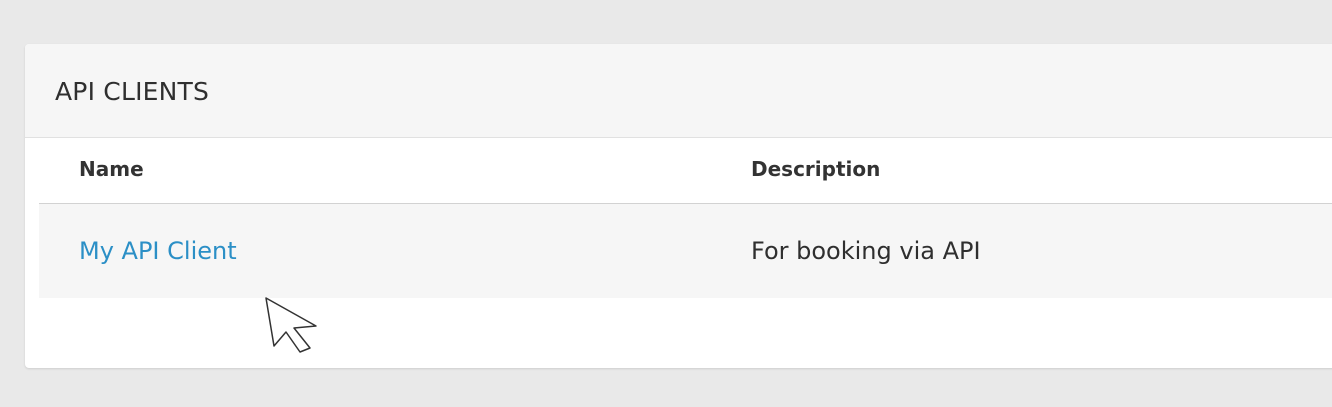 Image resolution: width=1332 pixels, height=407 pixels. What do you see at coordinates (866, 251) in the screenshot?
I see `api-client-description: For booking via API` at bounding box center [866, 251].